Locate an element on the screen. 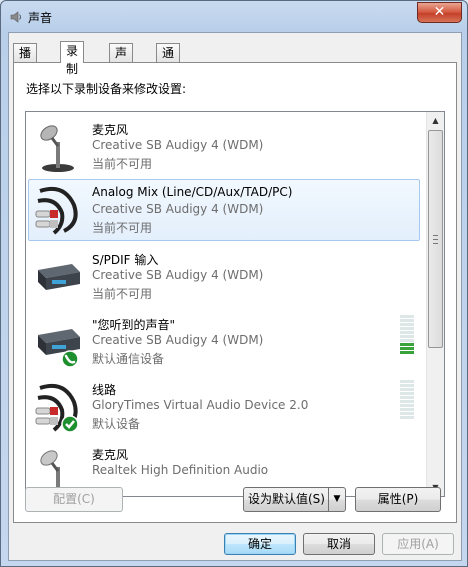  tab-recording: 录制 is located at coordinates (72, 58).